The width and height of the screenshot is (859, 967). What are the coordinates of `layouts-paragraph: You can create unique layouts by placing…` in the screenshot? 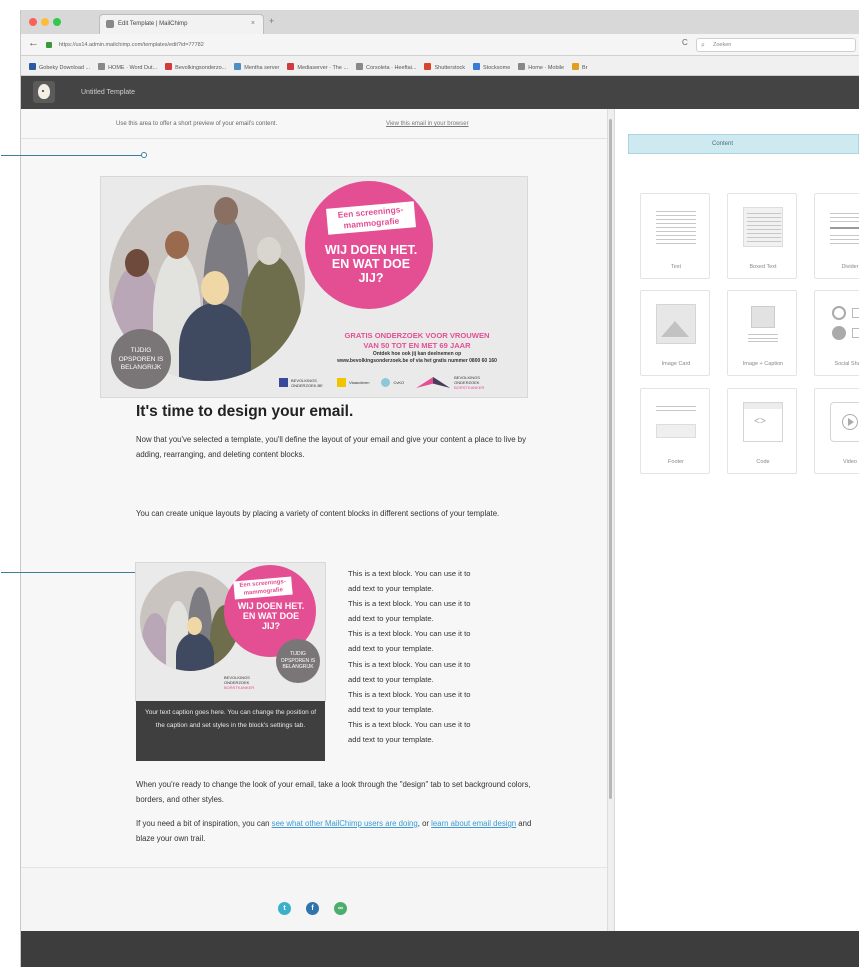 It's located at (336, 514).